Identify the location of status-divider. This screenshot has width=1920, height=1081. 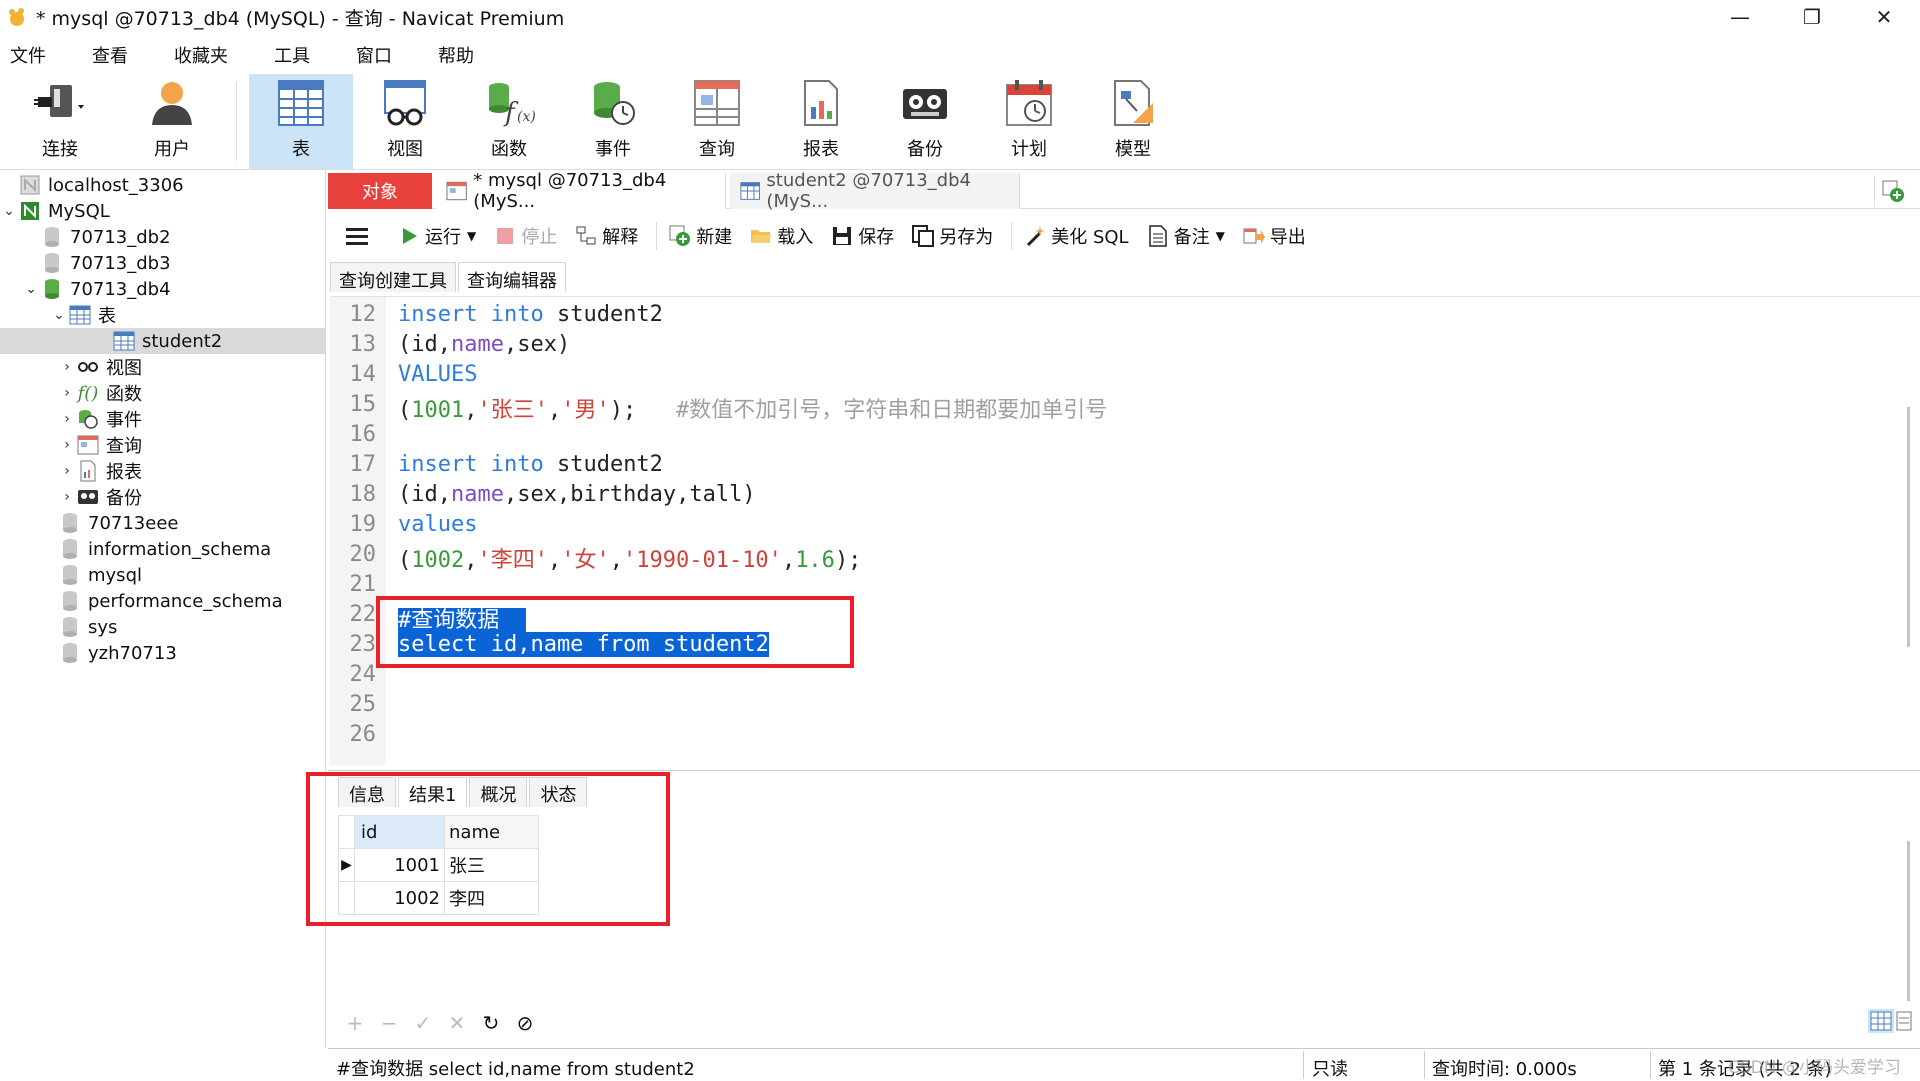
(1650, 1065).